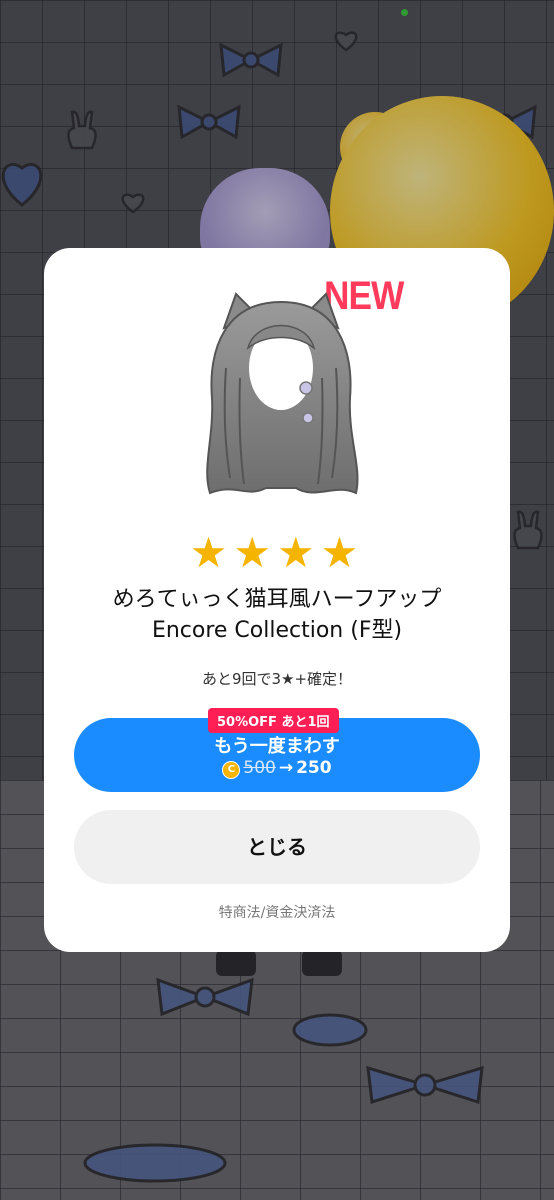 The width and height of the screenshot is (554, 1200). I want to click on item-name-line2: Encore Collection (F型), so click(277, 630).